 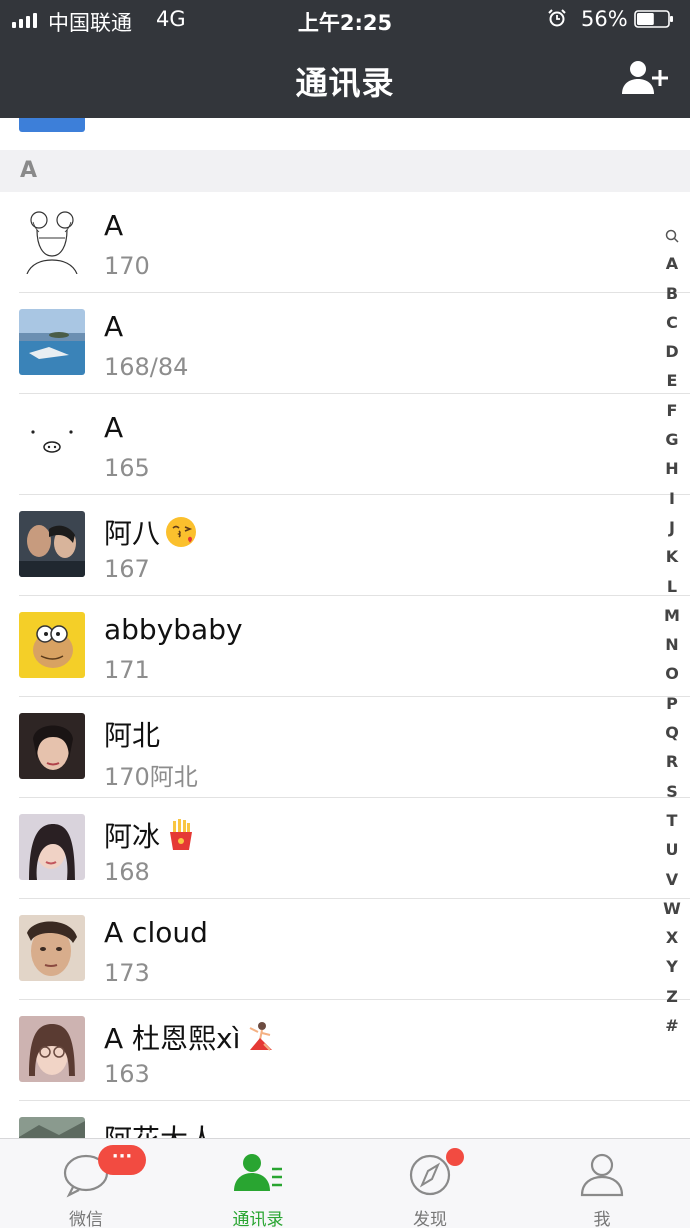 I want to click on index-letter: G, so click(x=672, y=439).